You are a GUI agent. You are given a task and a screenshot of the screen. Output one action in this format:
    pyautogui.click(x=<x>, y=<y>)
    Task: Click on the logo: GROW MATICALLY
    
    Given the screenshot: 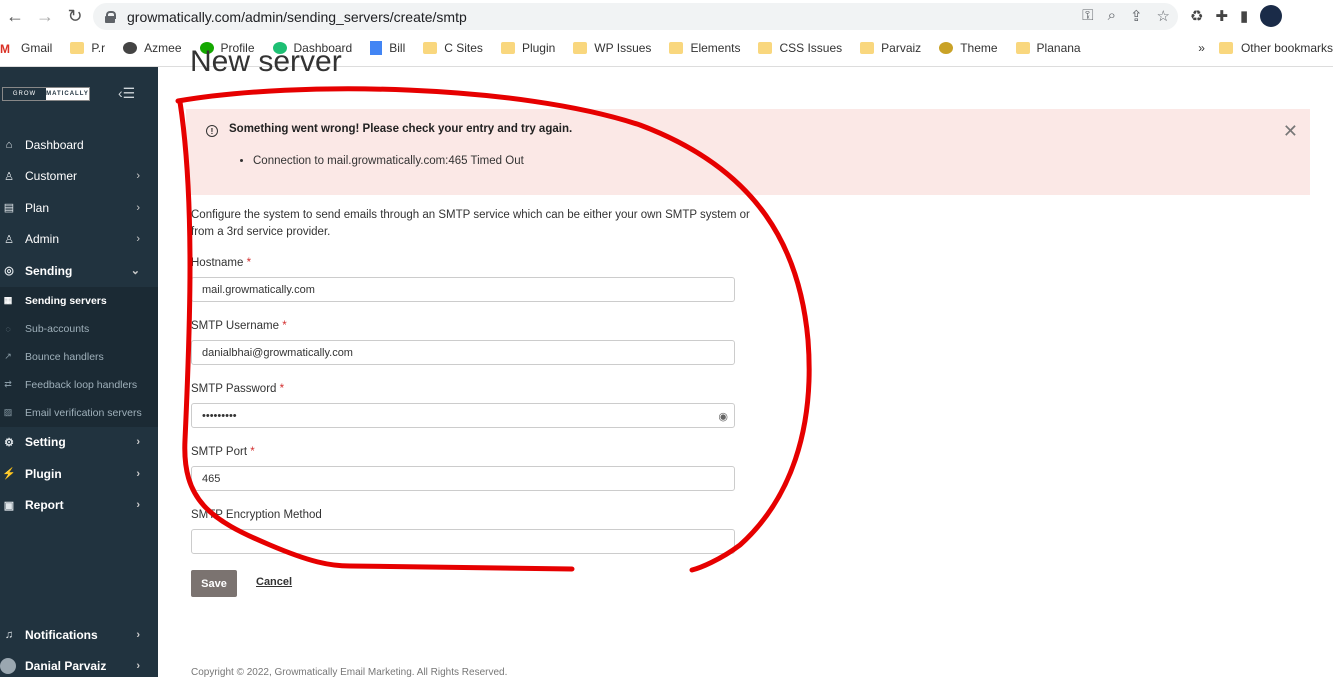 What is the action you would take?
    pyautogui.click(x=46, y=94)
    